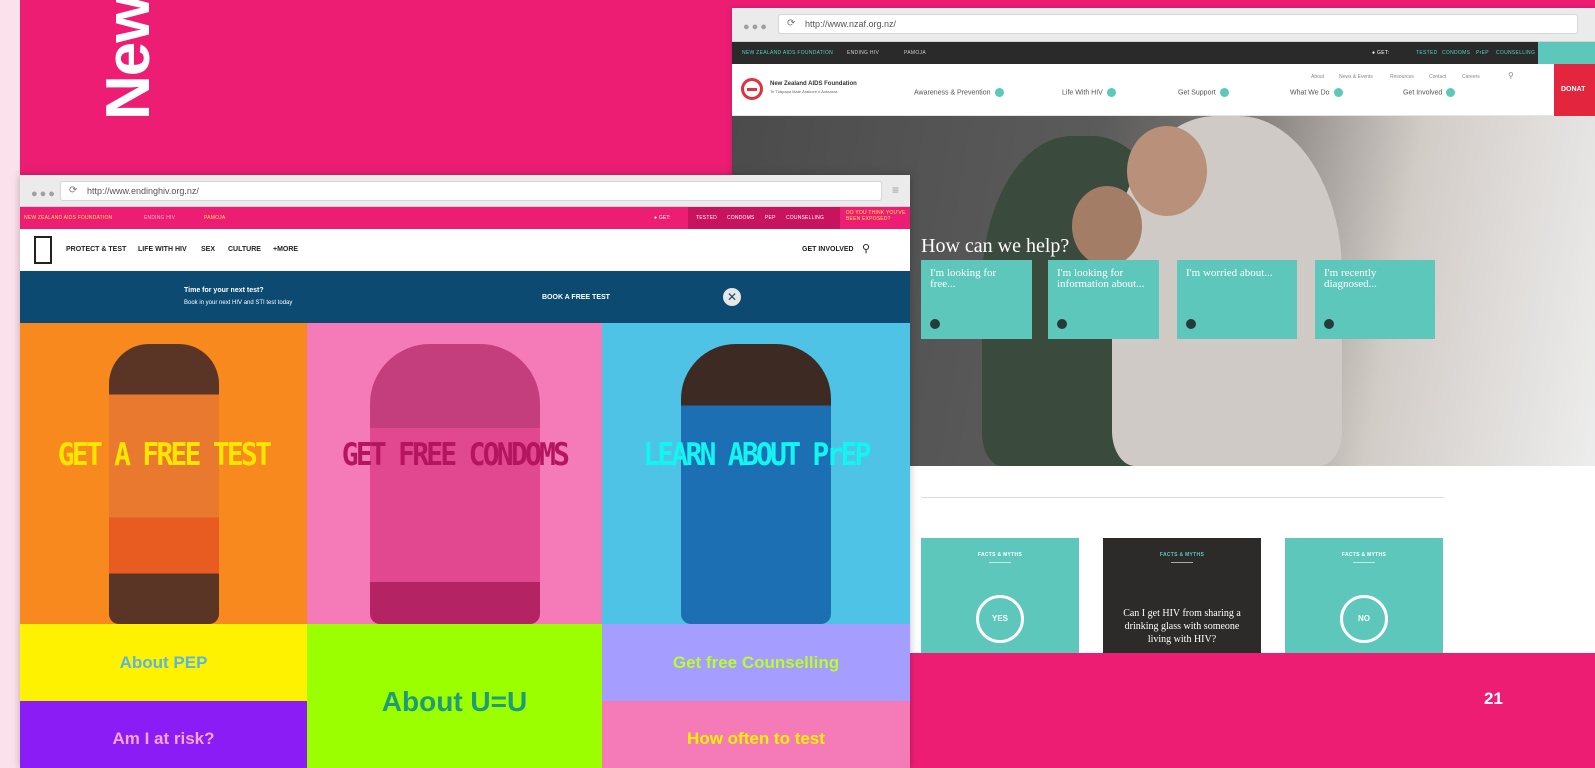  I want to click on close-icon: ✕, so click(732, 297).